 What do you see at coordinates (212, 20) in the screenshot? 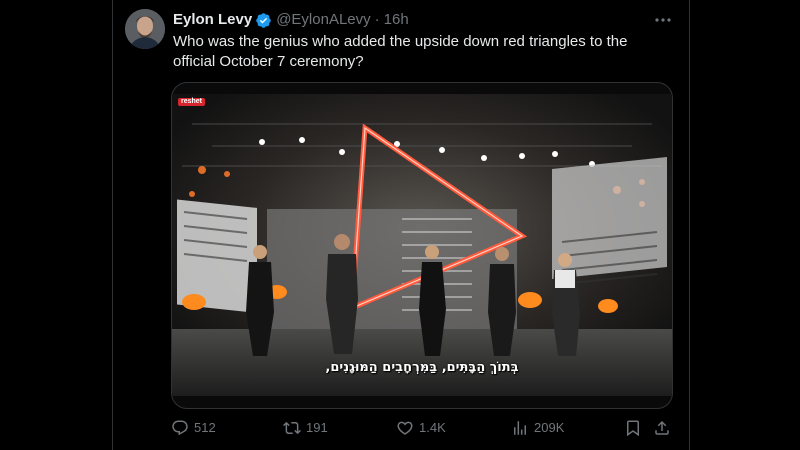
I see `author-name: Eylon Levy` at bounding box center [212, 20].